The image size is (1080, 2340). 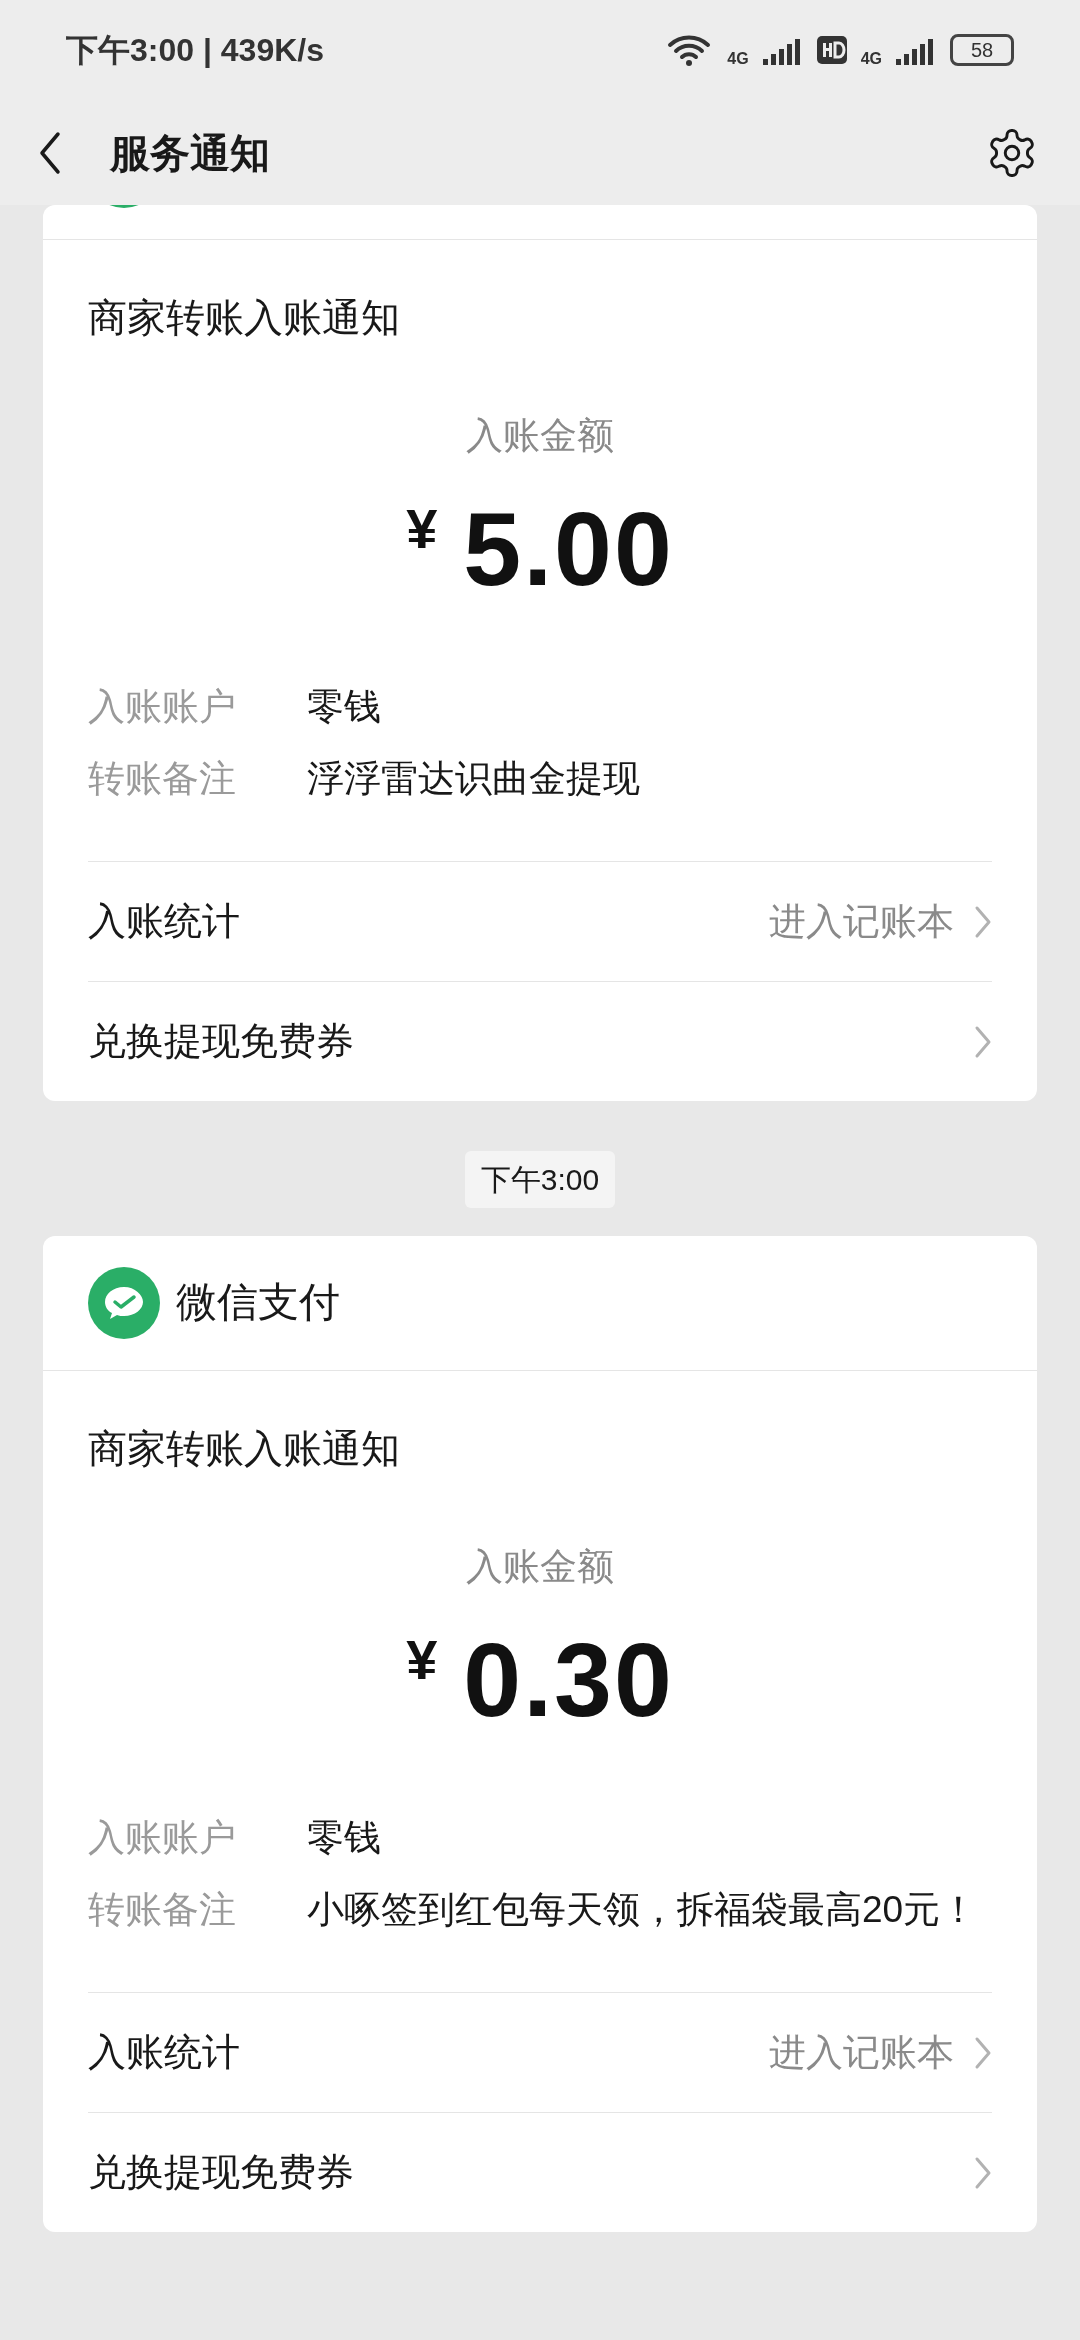 I want to click on field-value: 浮浮雷达识曲金提现, so click(x=474, y=779).